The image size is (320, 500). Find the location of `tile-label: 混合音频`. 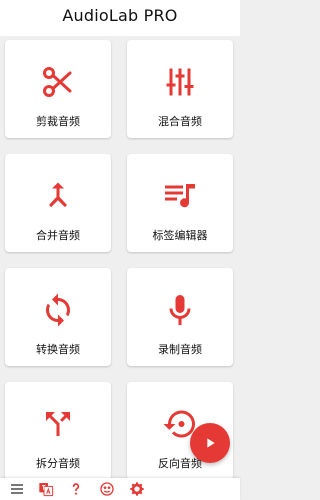

tile-label: 混合音频 is located at coordinates (180, 121).